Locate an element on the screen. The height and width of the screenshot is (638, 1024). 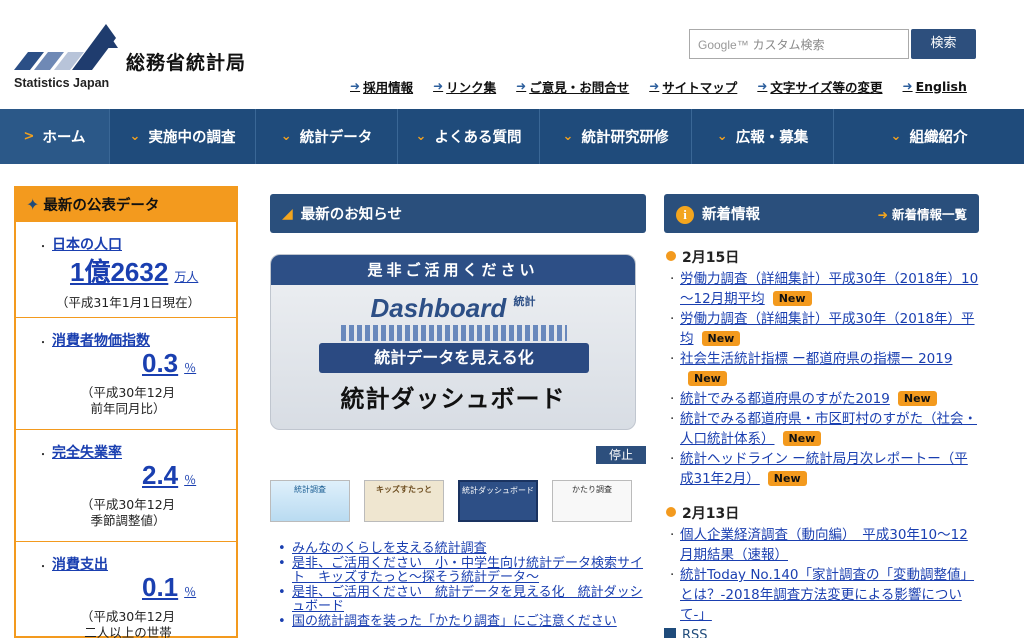
stat-consumption: ・ 消費支出 0.1 ％ （平成30年12月 二人以上の世帯 is located at coordinates (126, 590).